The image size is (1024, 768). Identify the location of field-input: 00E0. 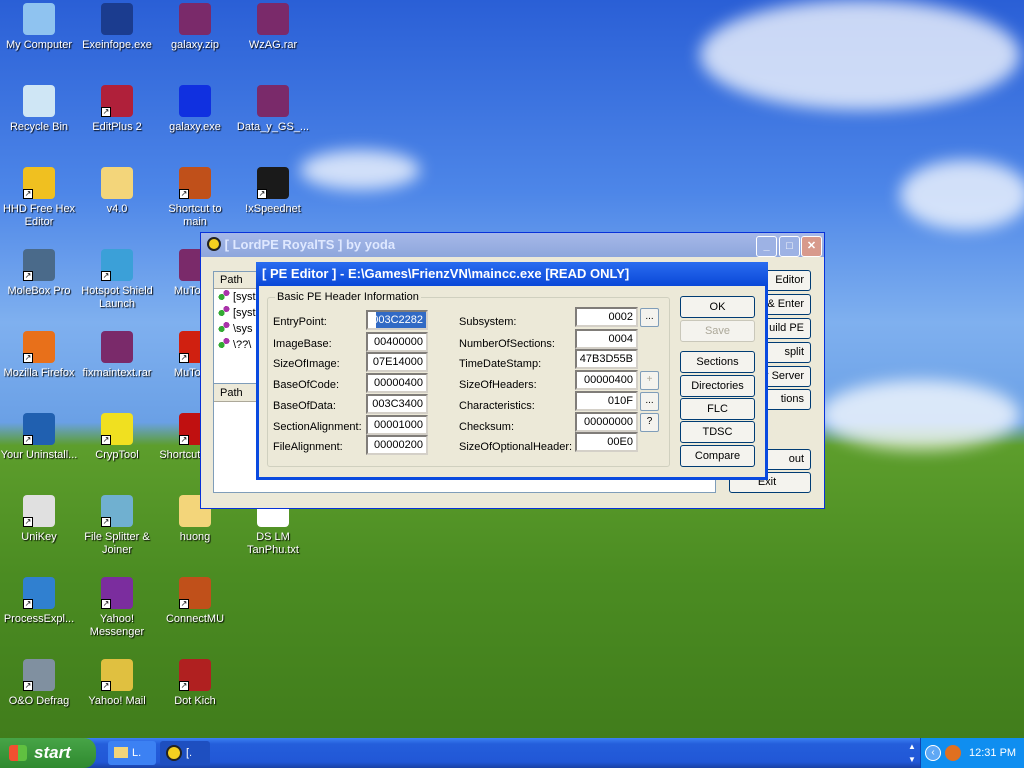
(606, 442).